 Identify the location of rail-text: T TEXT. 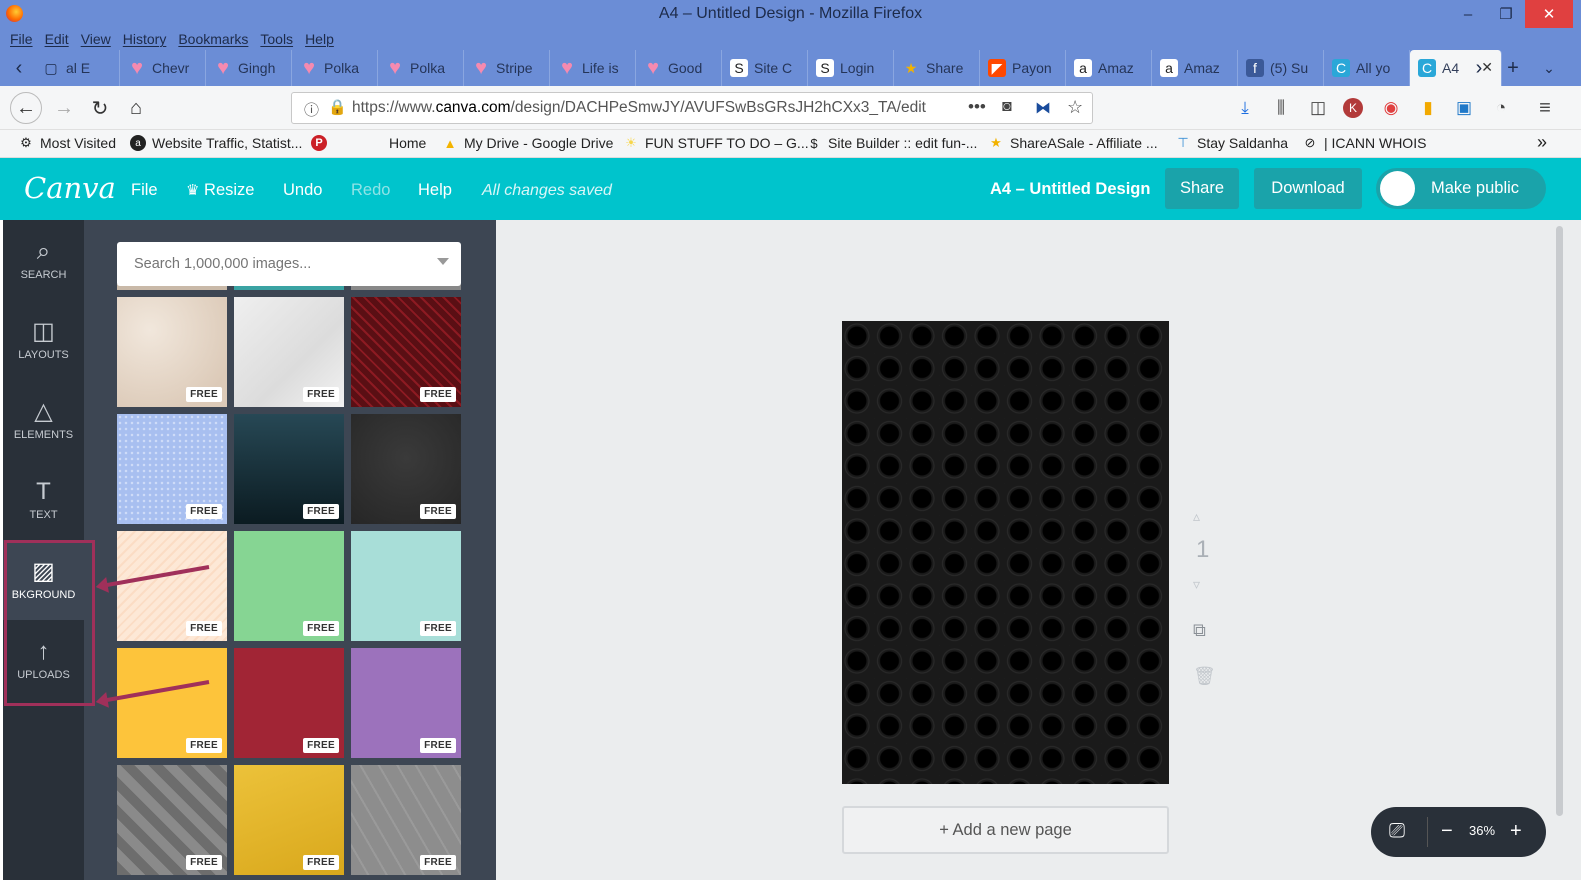
(43, 500).